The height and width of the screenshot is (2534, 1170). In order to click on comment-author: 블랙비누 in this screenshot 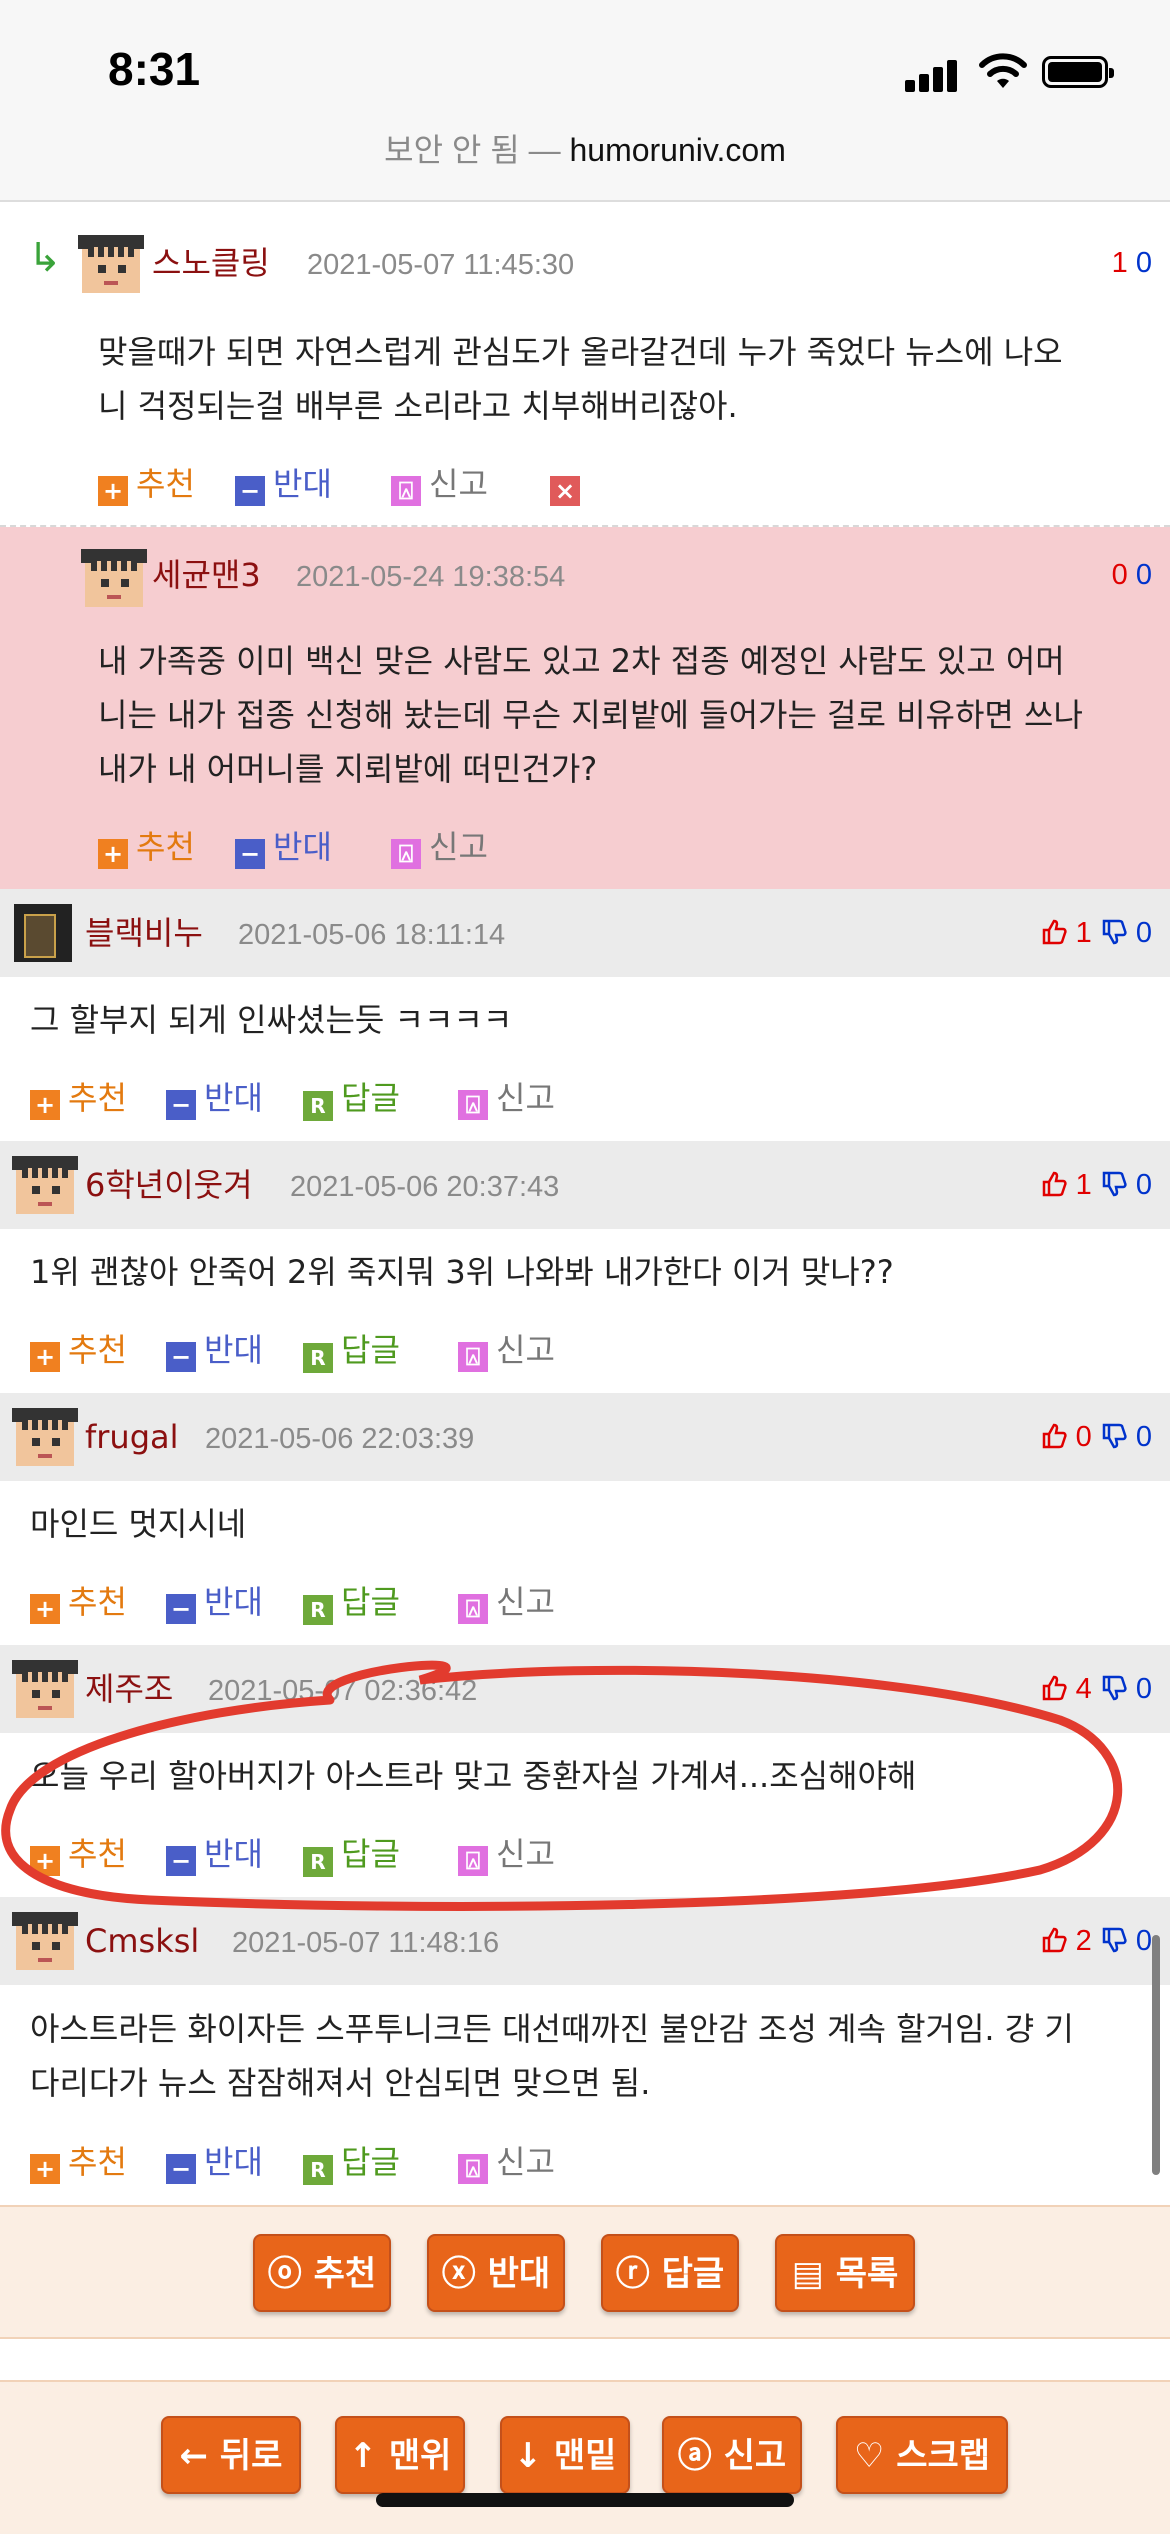, I will do `click(144, 933)`.